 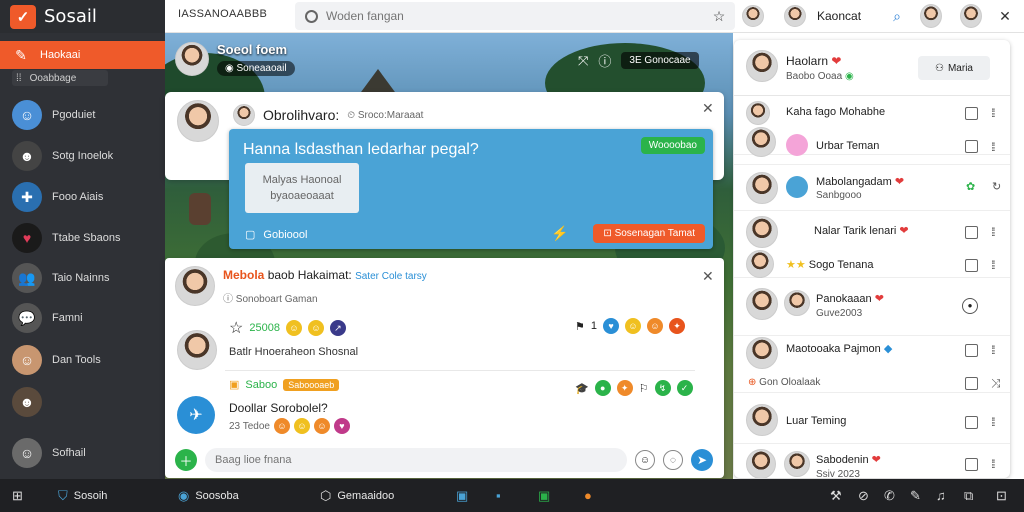 What do you see at coordinates (515, 16) in the screenshot?
I see `search-bar` at bounding box center [515, 16].